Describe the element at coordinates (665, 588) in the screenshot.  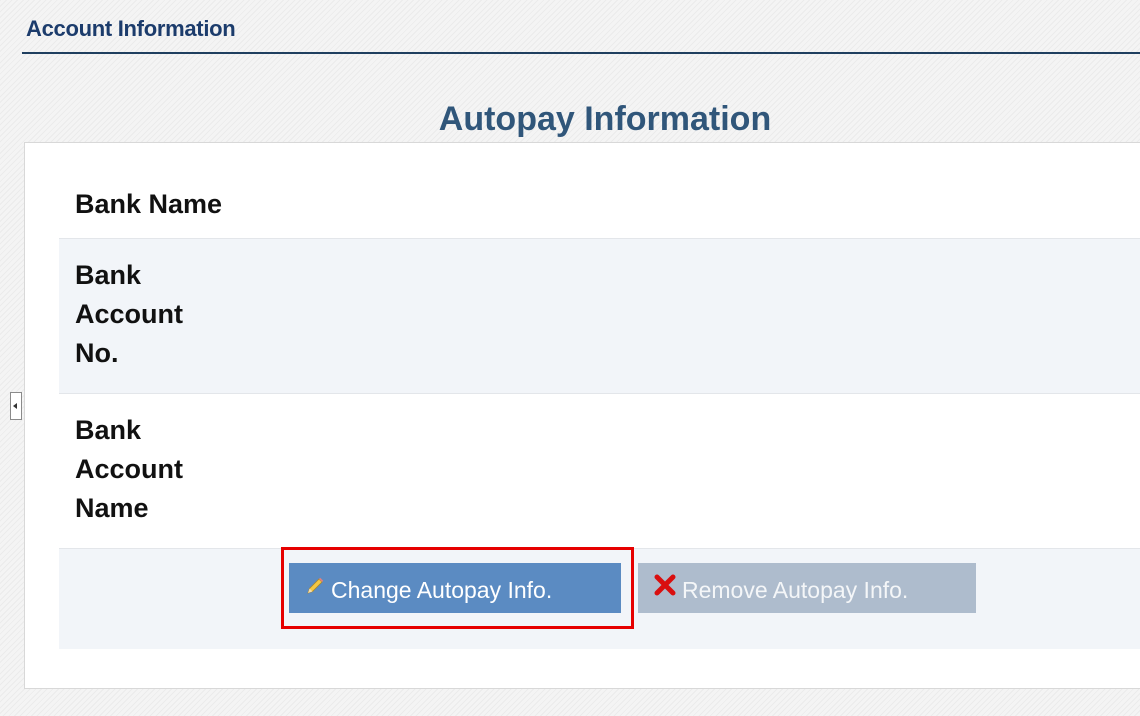
I see `red-x-icon` at that location.